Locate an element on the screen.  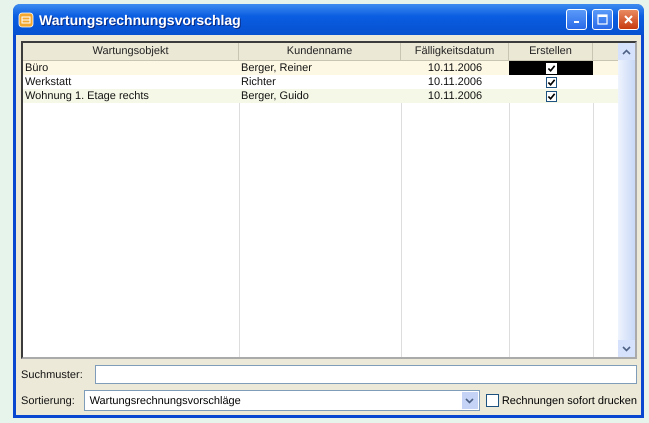
maximize-button is located at coordinates (602, 19).